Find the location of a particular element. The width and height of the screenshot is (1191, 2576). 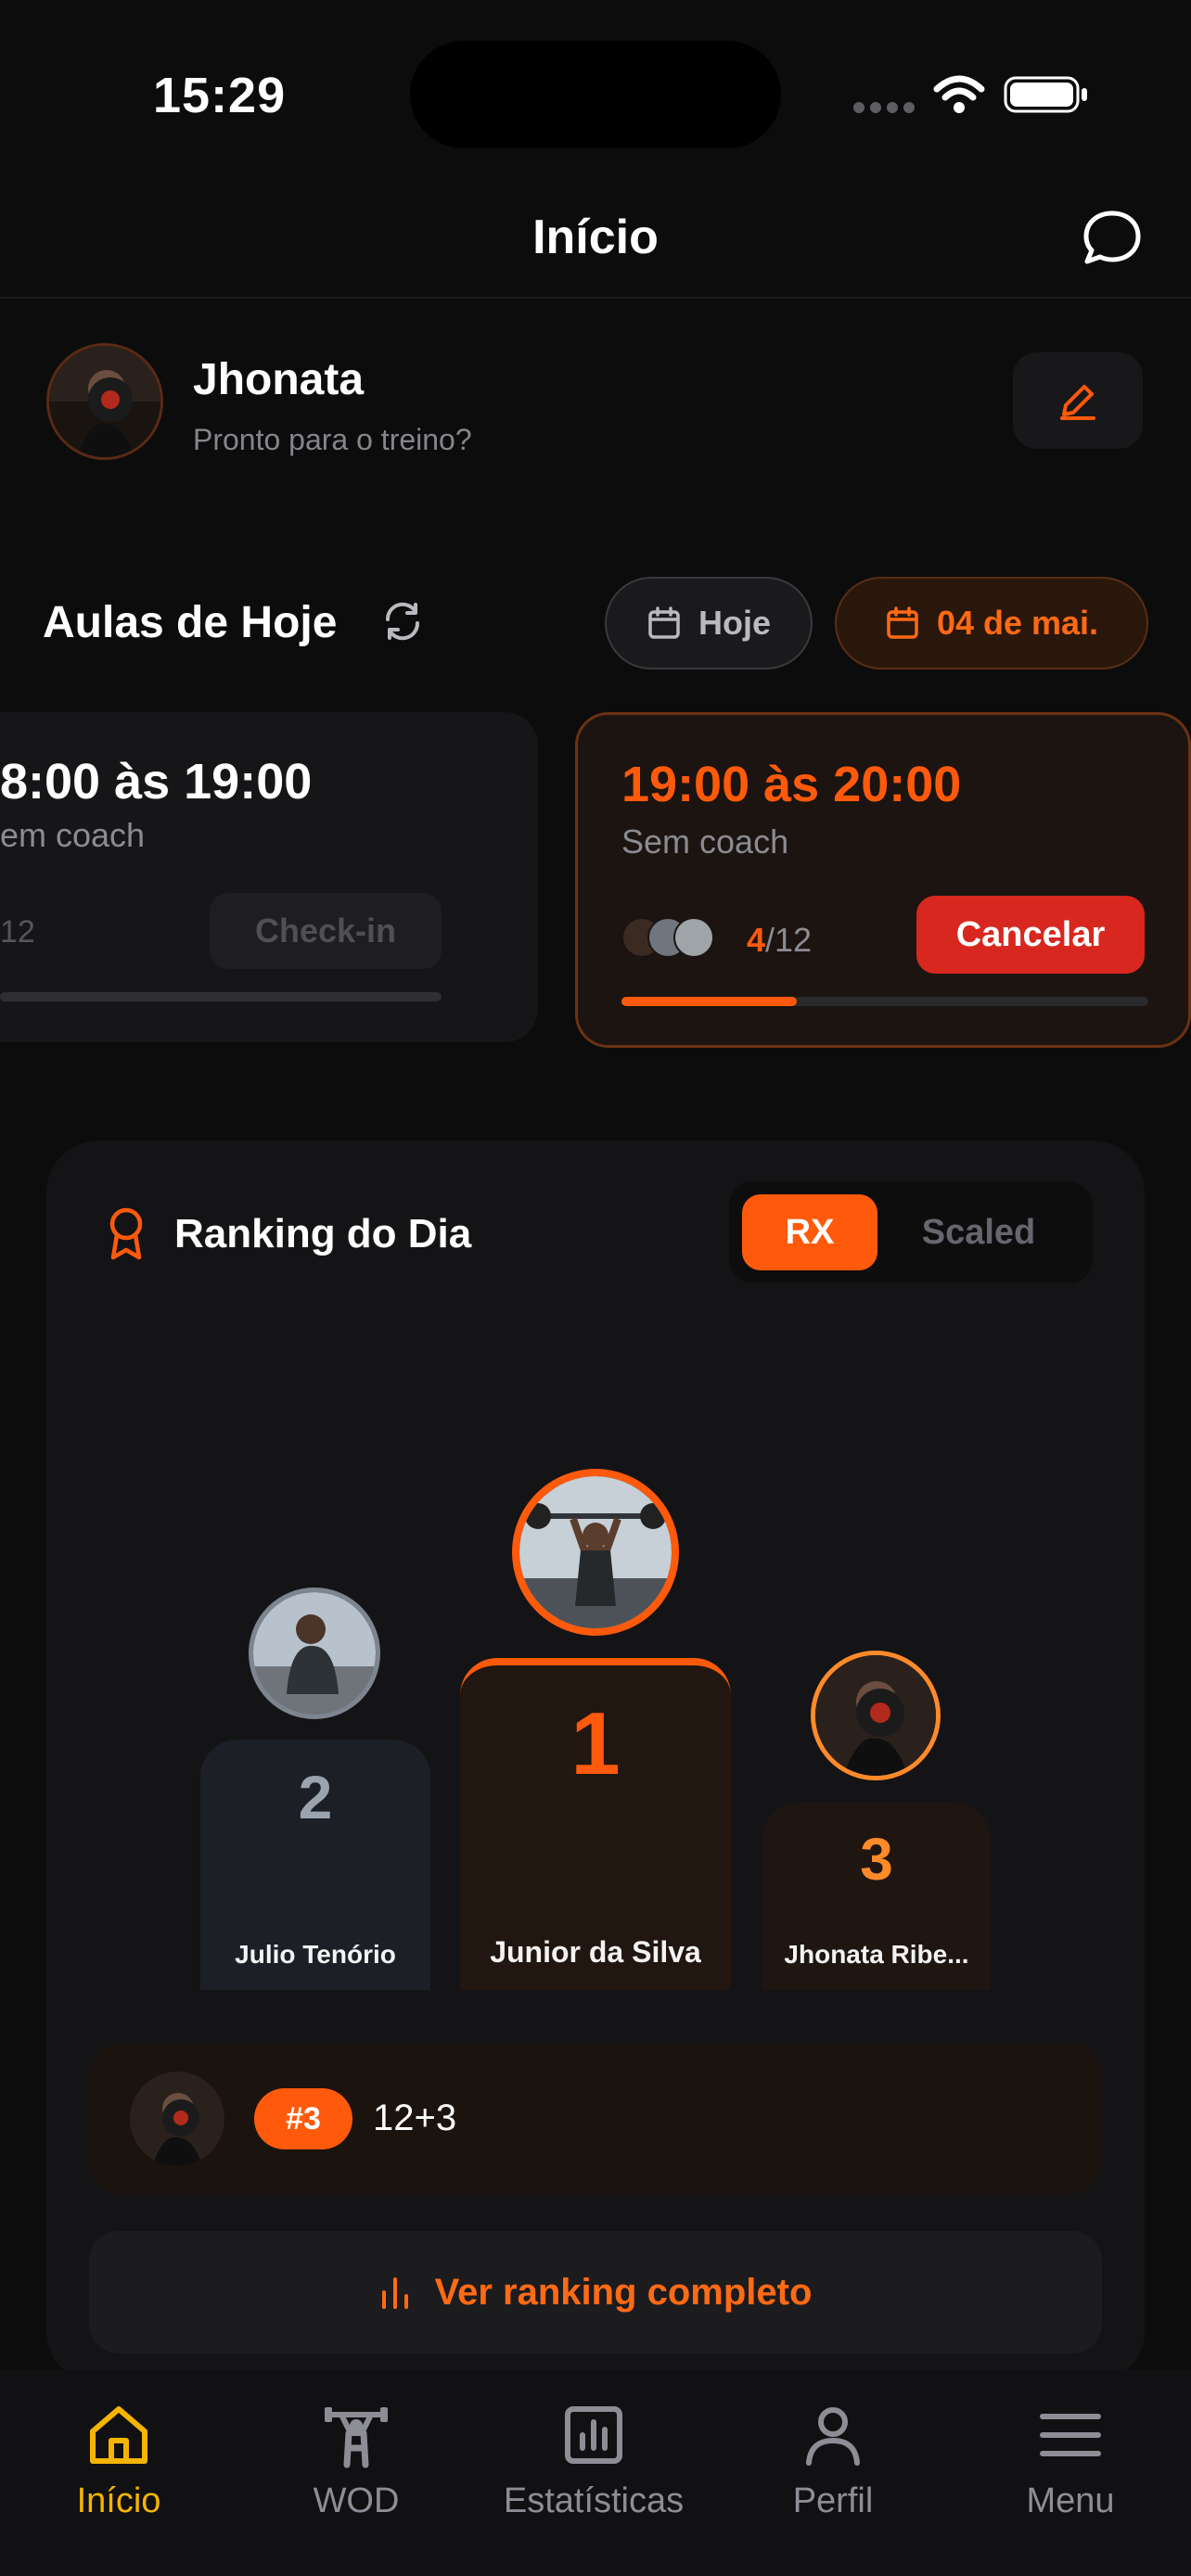

today-filter-chip: Hoje is located at coordinates (709, 623).